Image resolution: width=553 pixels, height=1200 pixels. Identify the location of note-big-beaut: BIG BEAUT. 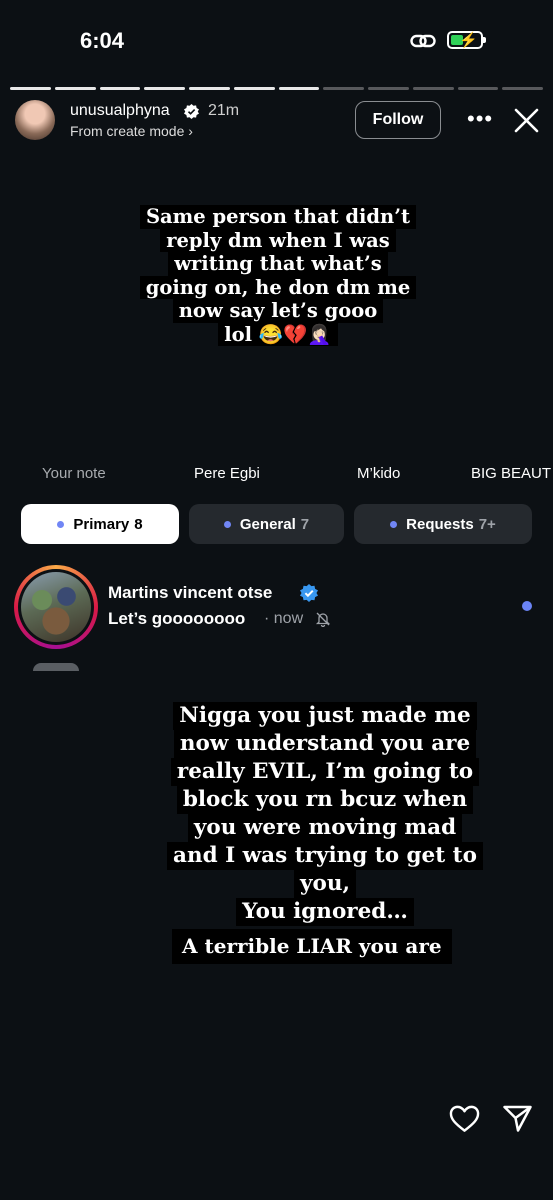
(511, 473).